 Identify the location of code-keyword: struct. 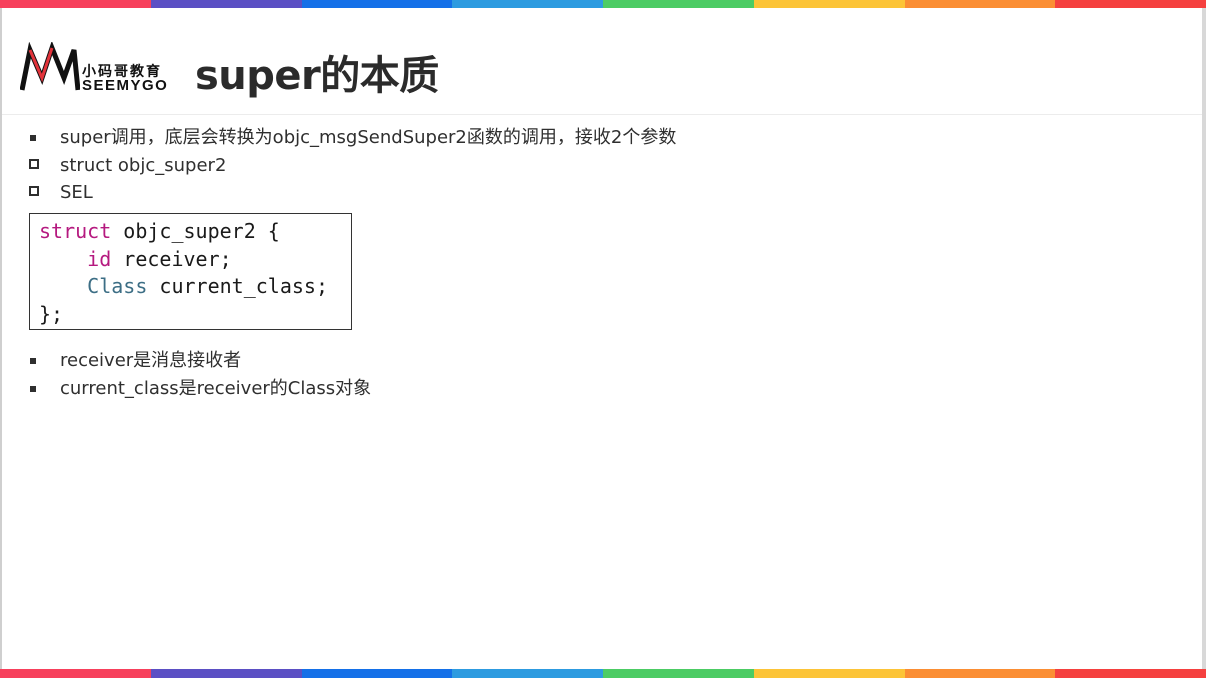
(75, 231).